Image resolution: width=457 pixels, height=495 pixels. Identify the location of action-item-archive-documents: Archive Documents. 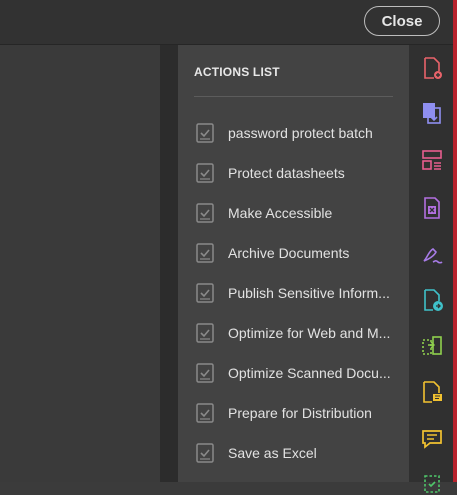
(293, 253).